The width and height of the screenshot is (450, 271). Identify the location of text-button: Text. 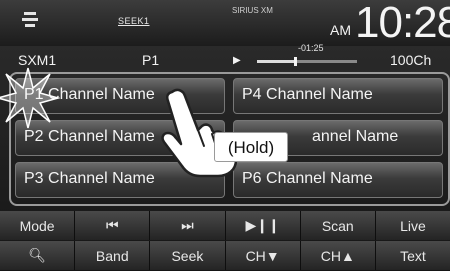
(412, 255).